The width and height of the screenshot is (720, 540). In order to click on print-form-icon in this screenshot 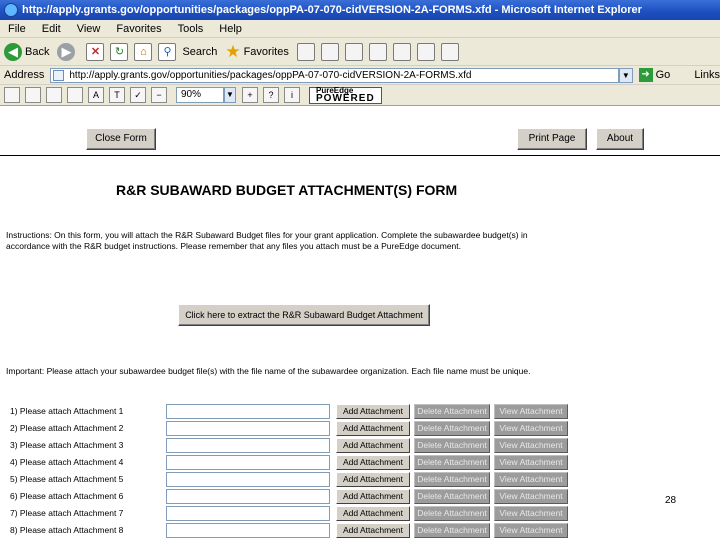, I will do `click(54, 95)`.